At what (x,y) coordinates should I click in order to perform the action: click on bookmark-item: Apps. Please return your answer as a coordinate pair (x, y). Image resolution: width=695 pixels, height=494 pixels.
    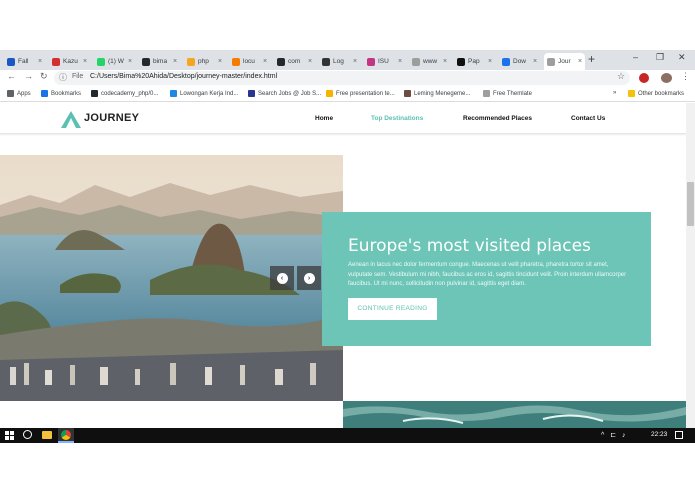
    Looking at the image, I should click on (19, 93).